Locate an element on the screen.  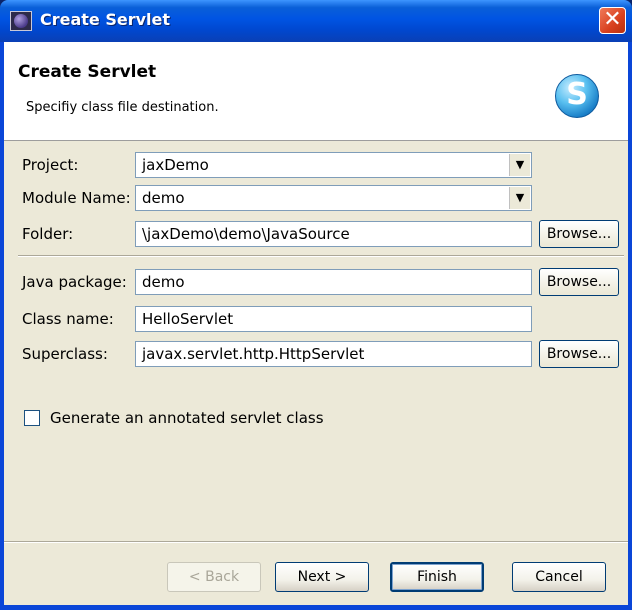
class-name-value: HelloServlet is located at coordinates (188, 319).